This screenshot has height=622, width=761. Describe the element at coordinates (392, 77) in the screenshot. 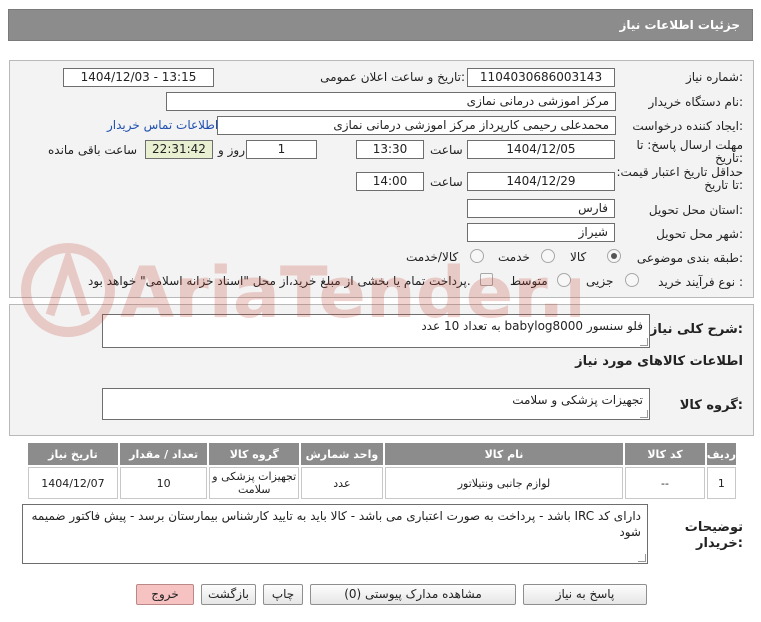

I see `announce-label: تاریخ و ساعت اعلان عمومی:` at that location.